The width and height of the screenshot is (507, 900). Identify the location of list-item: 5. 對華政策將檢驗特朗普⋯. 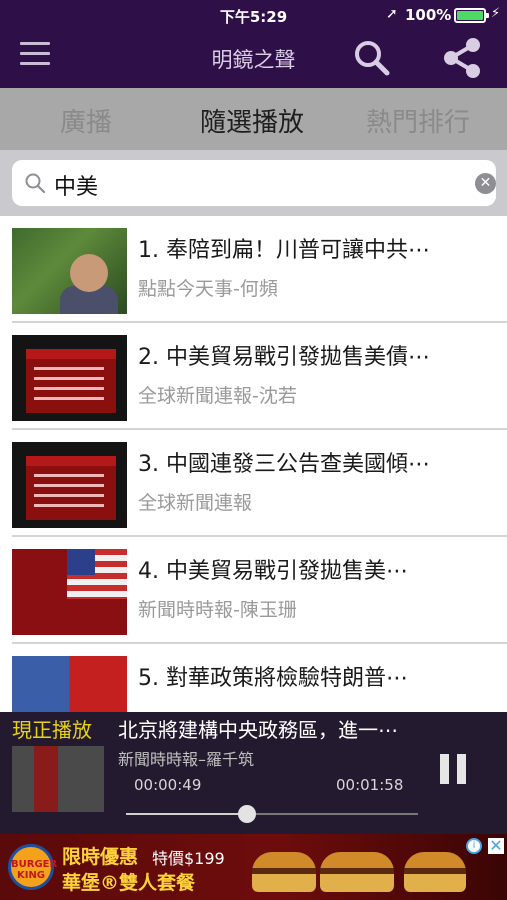
(253, 678).